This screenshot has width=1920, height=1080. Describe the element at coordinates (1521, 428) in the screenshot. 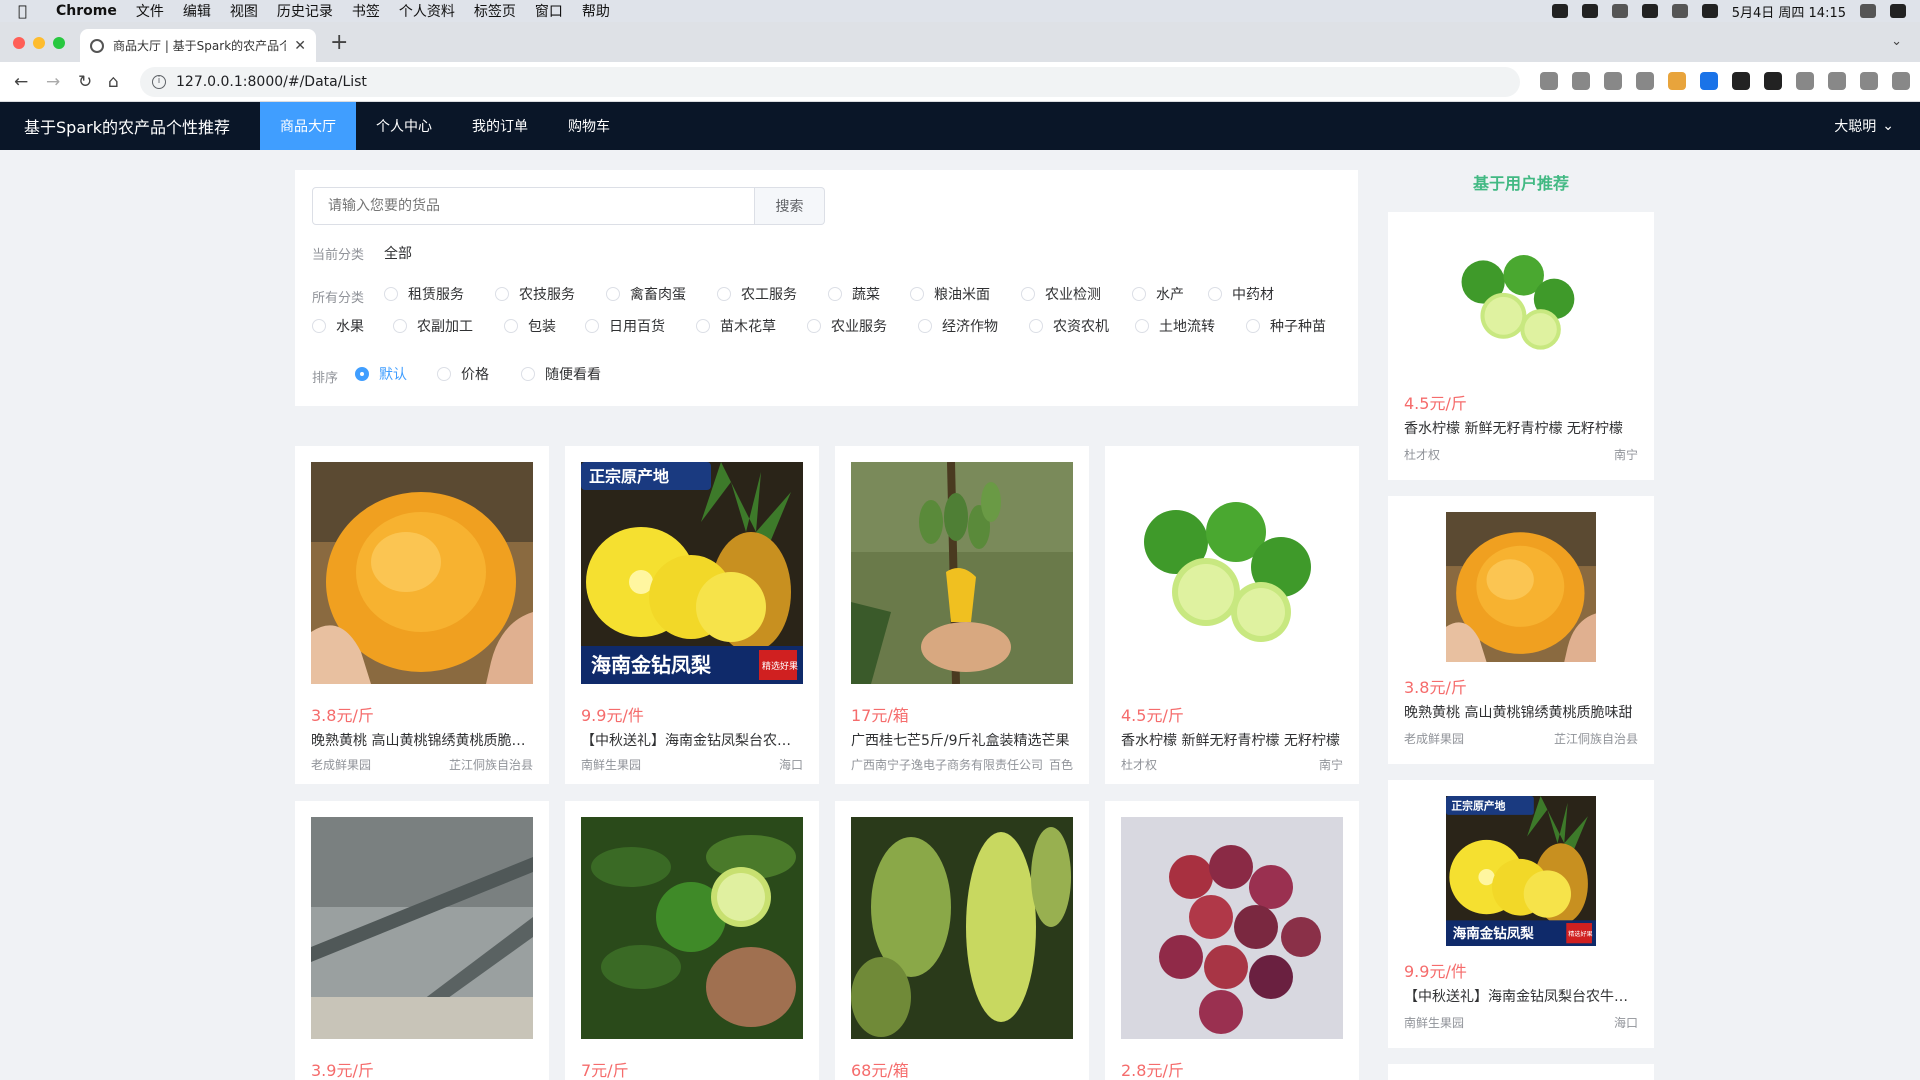

I see `recommend-name: 香水柠檬 新鲜无籽青柠檬 无籽柠檬` at that location.